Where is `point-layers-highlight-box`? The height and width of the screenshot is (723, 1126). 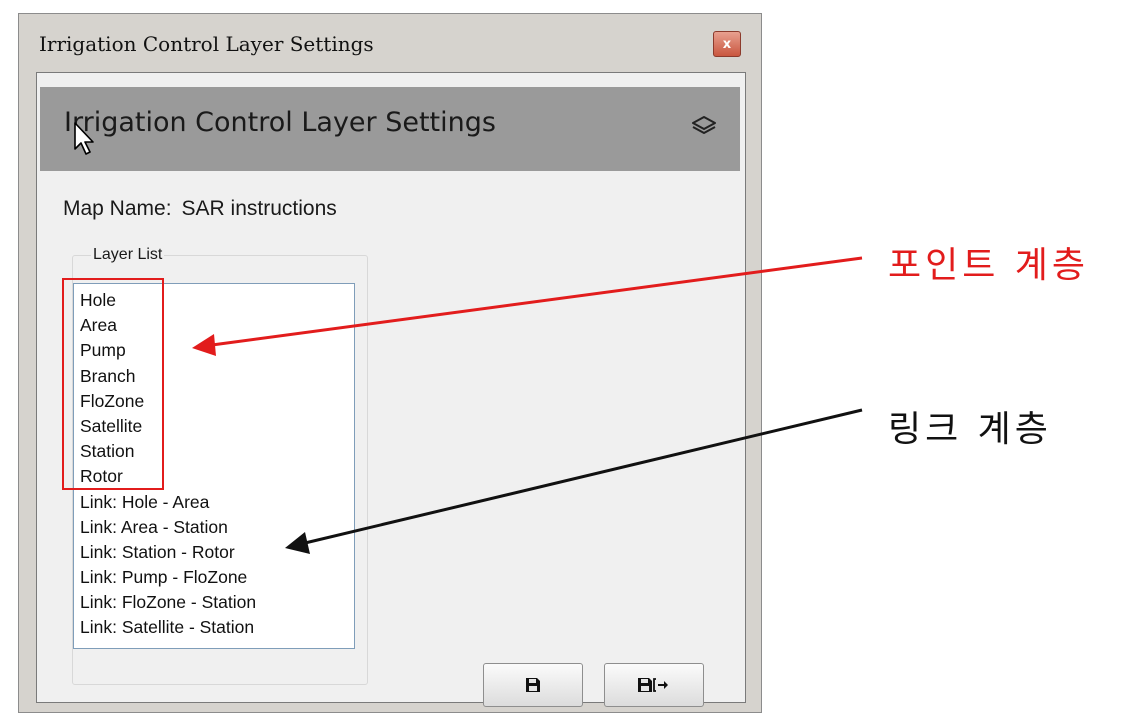 point-layers-highlight-box is located at coordinates (113, 384).